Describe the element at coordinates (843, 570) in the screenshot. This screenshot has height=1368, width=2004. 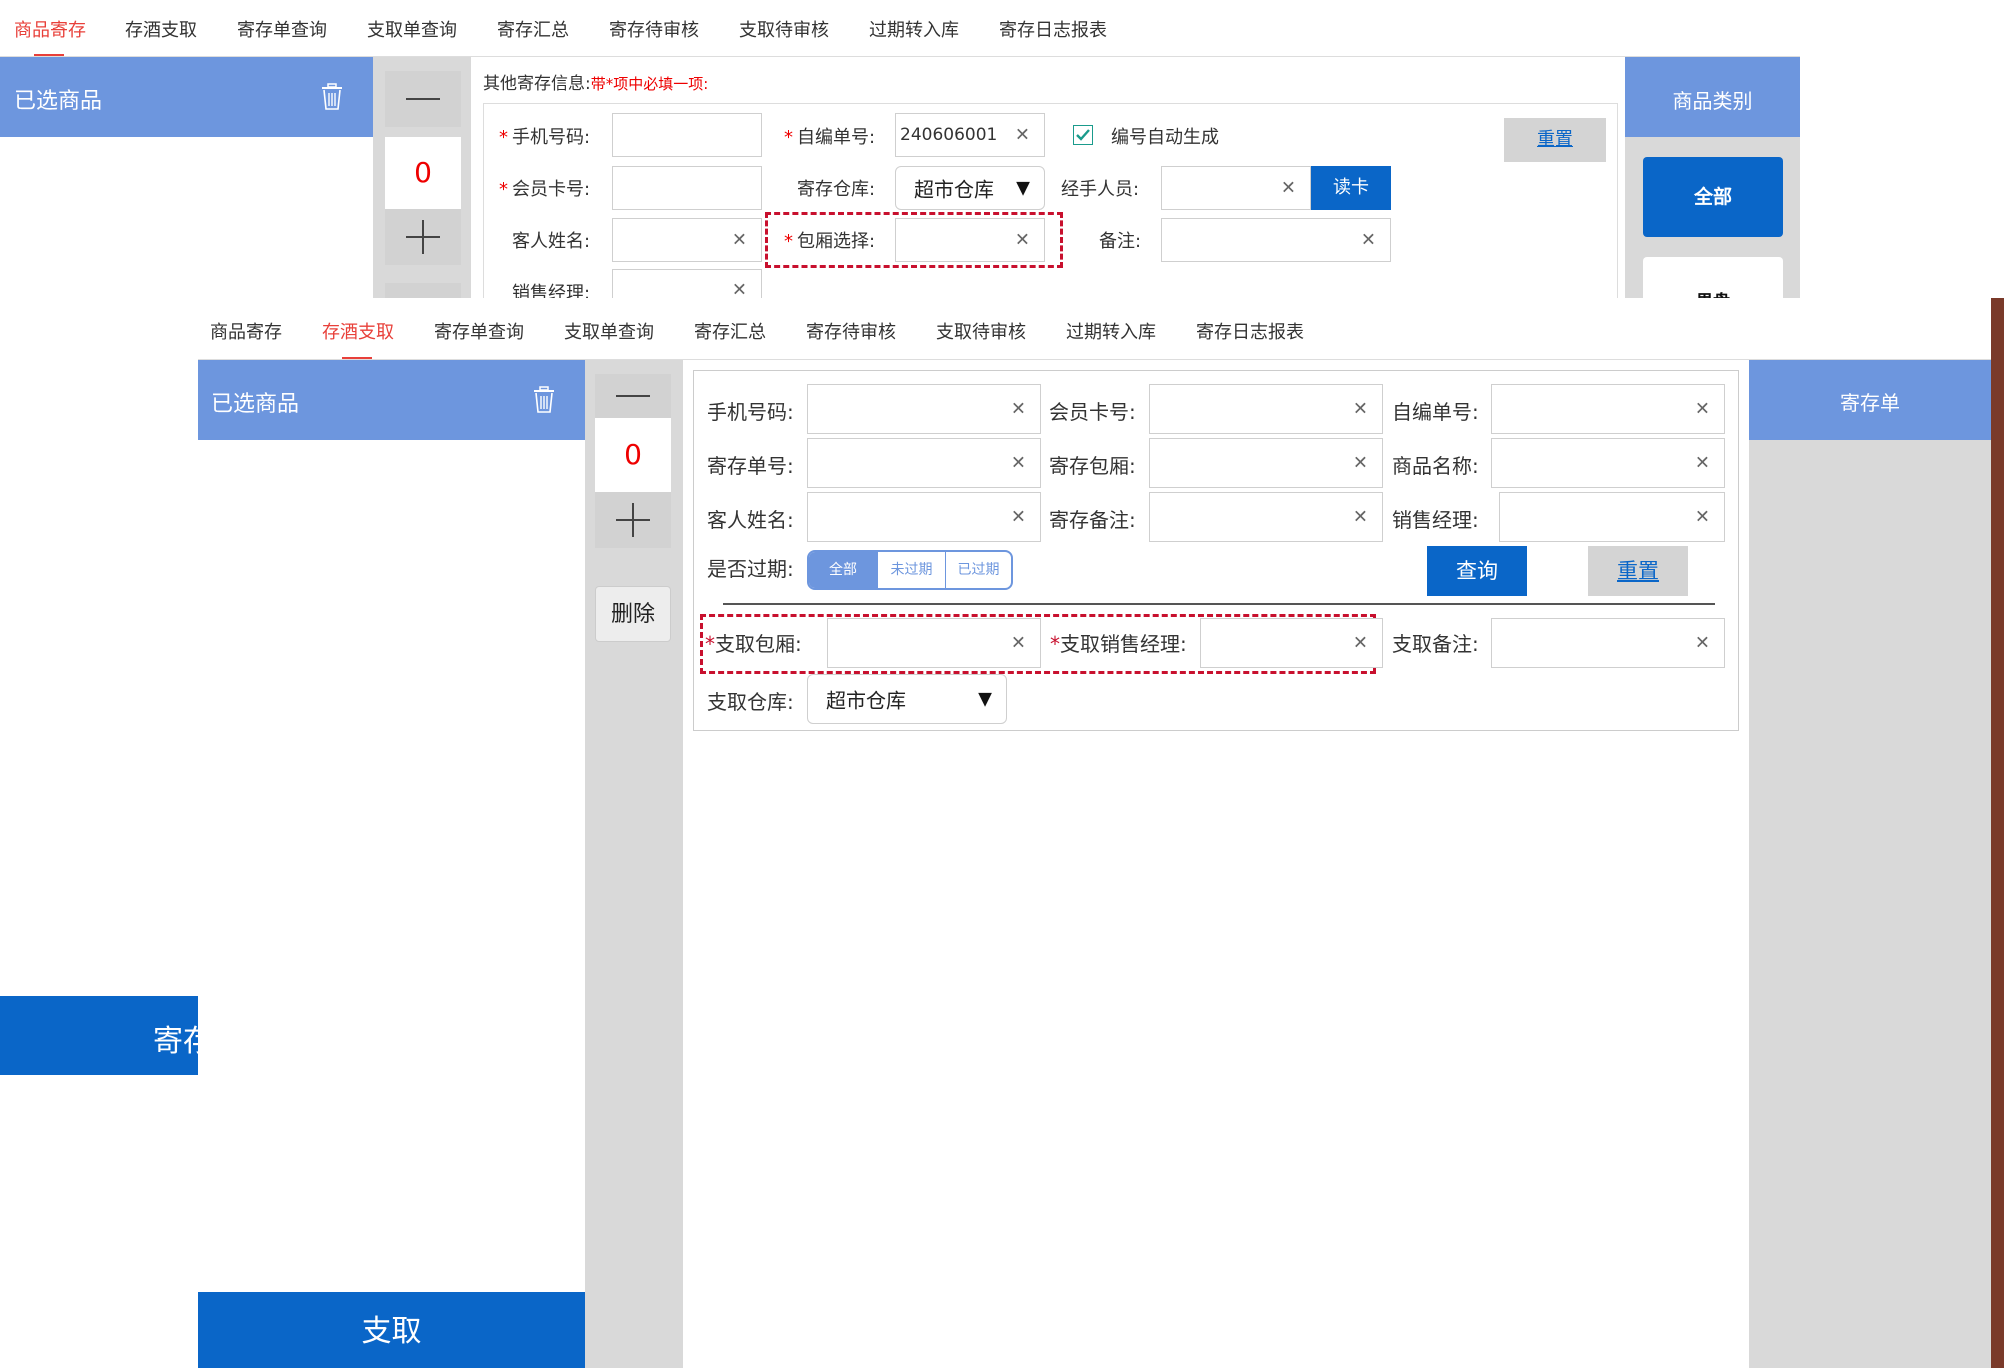
I see `expiry-option-all: 全部` at that location.